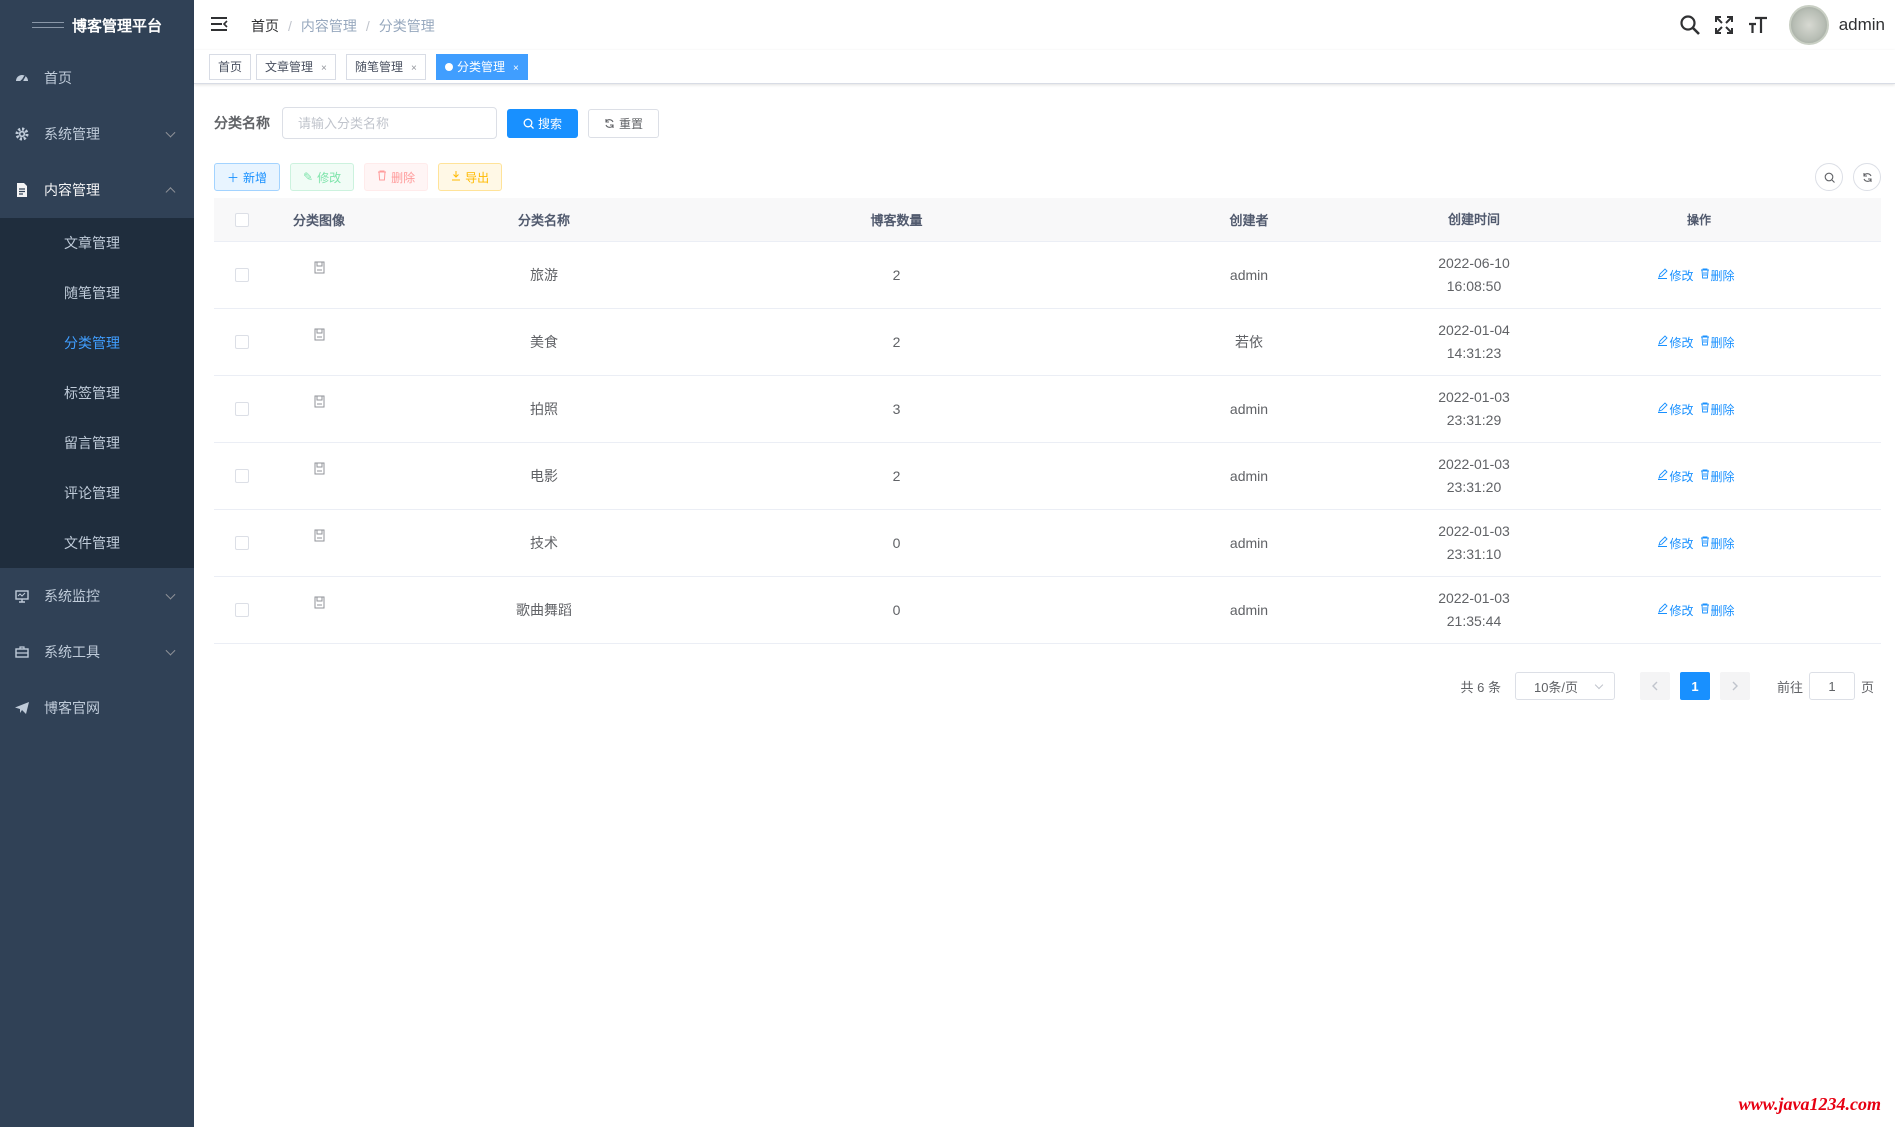 This screenshot has width=1895, height=1127. I want to click on sidebar-item-label: 博客官网, so click(72, 708).